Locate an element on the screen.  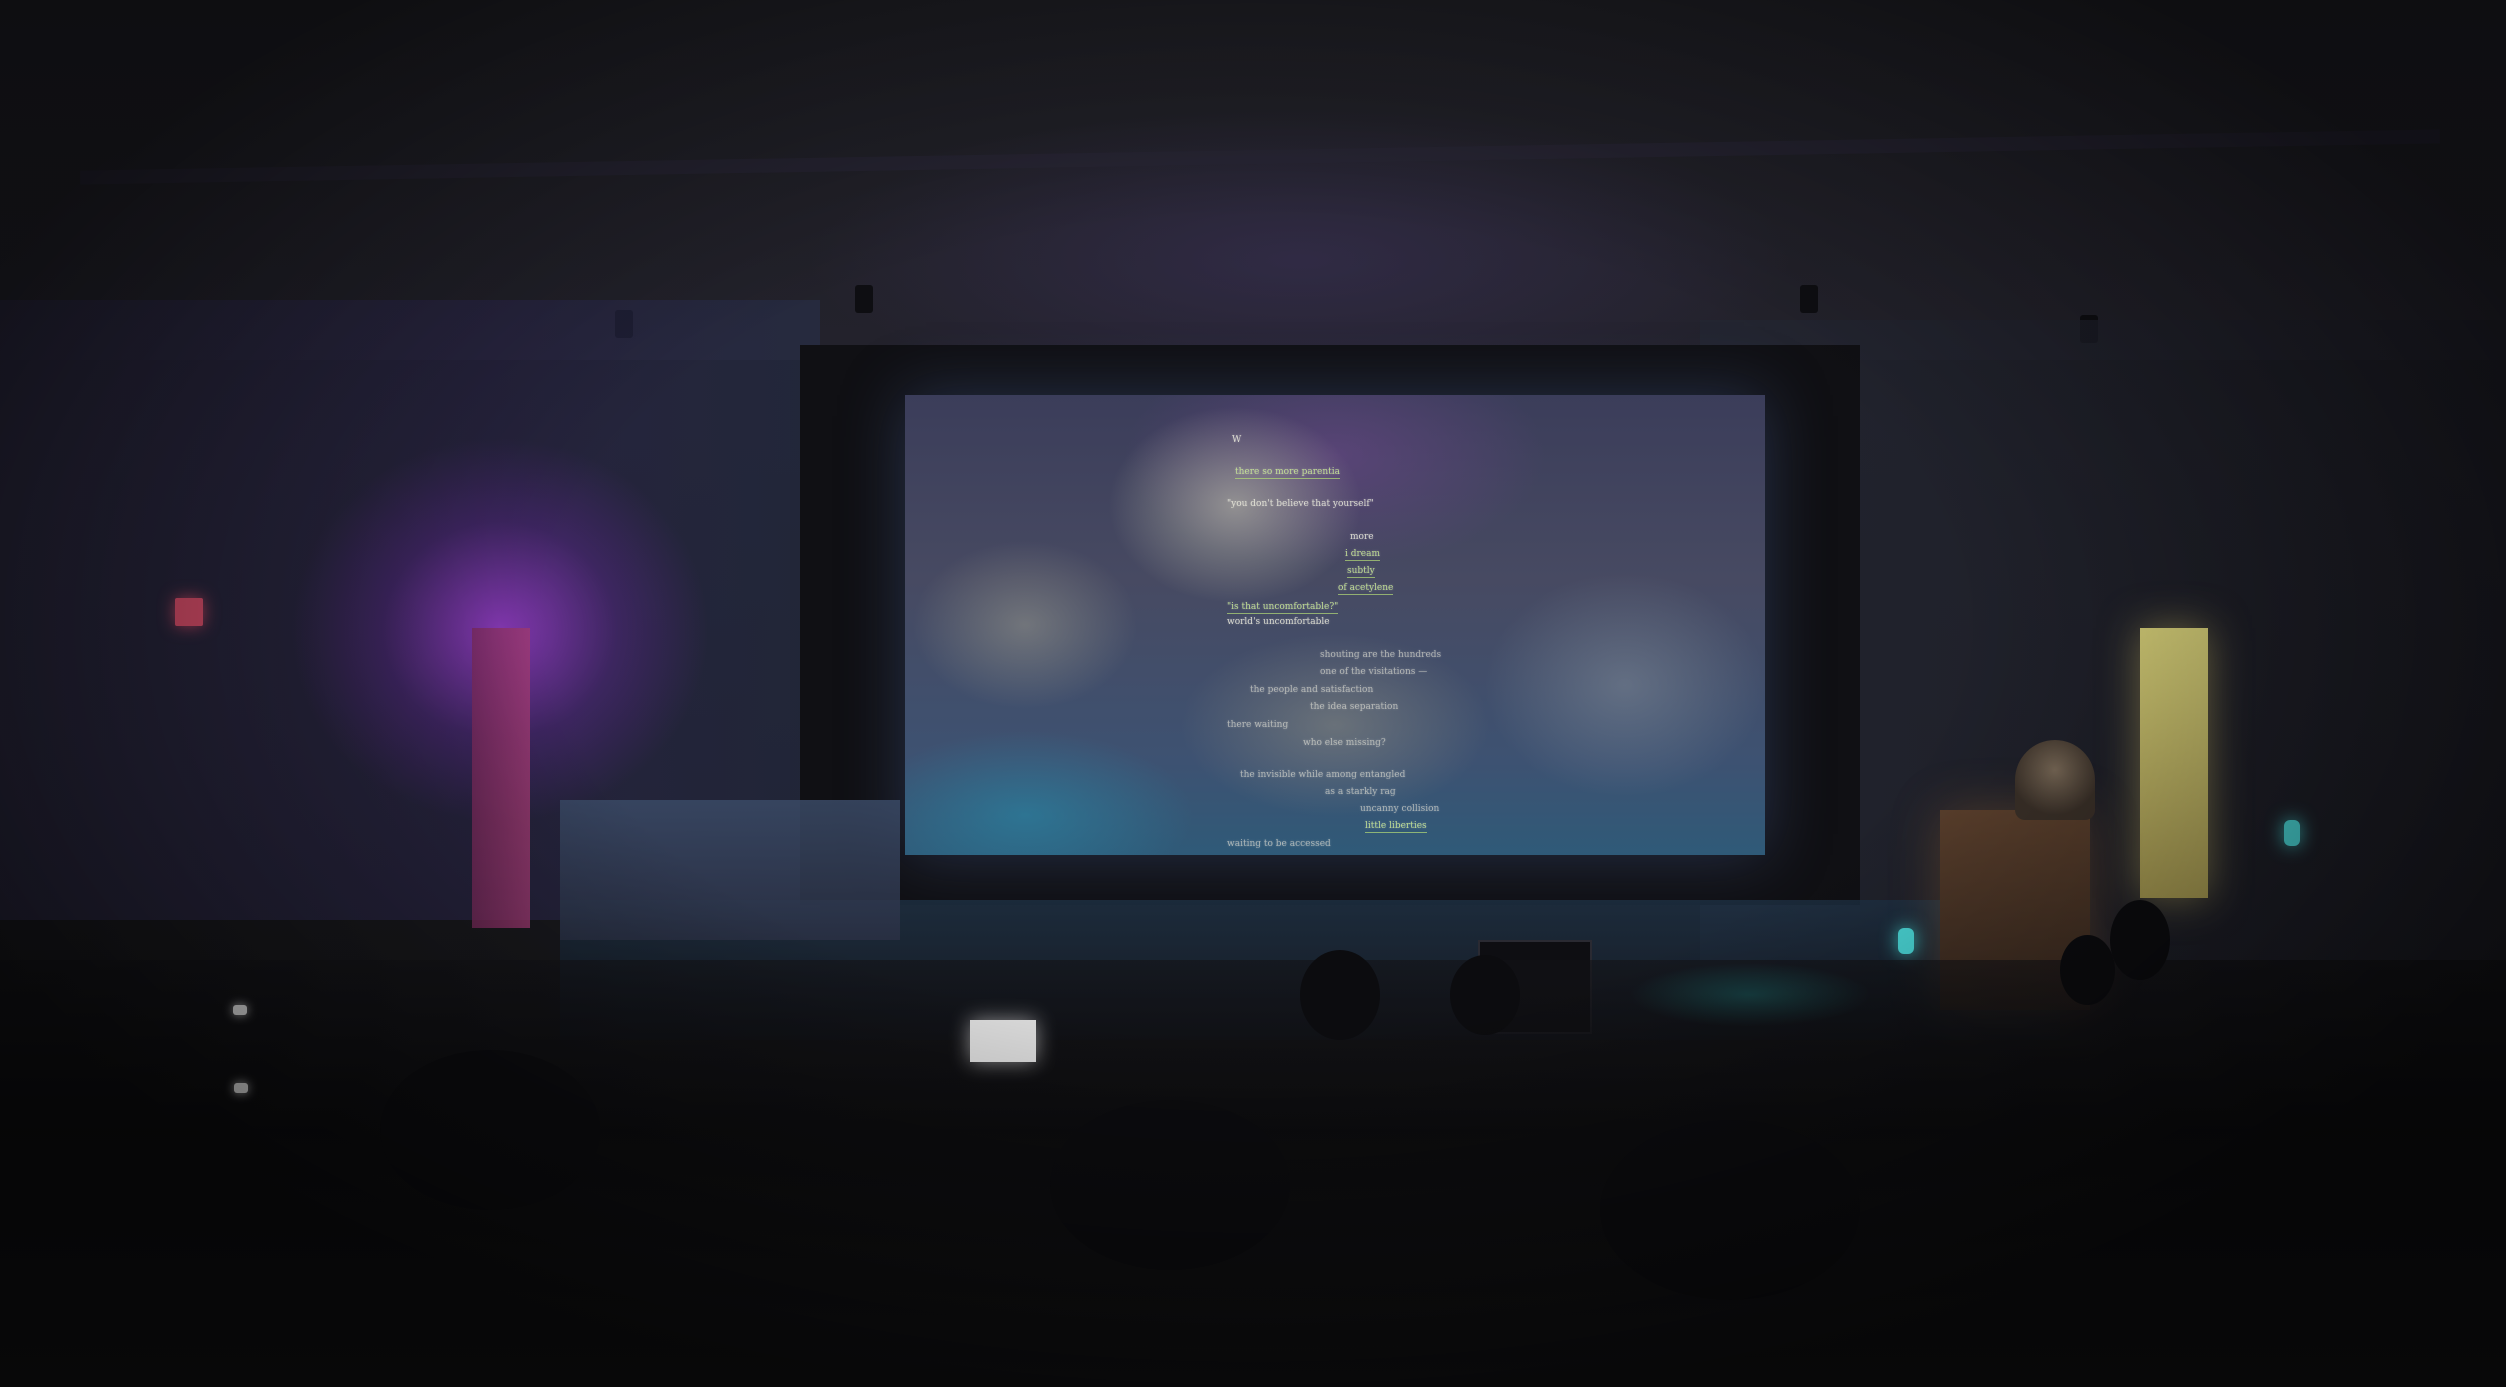
poem-line: waiting to be accessed is located at coordinates (1279, 844).